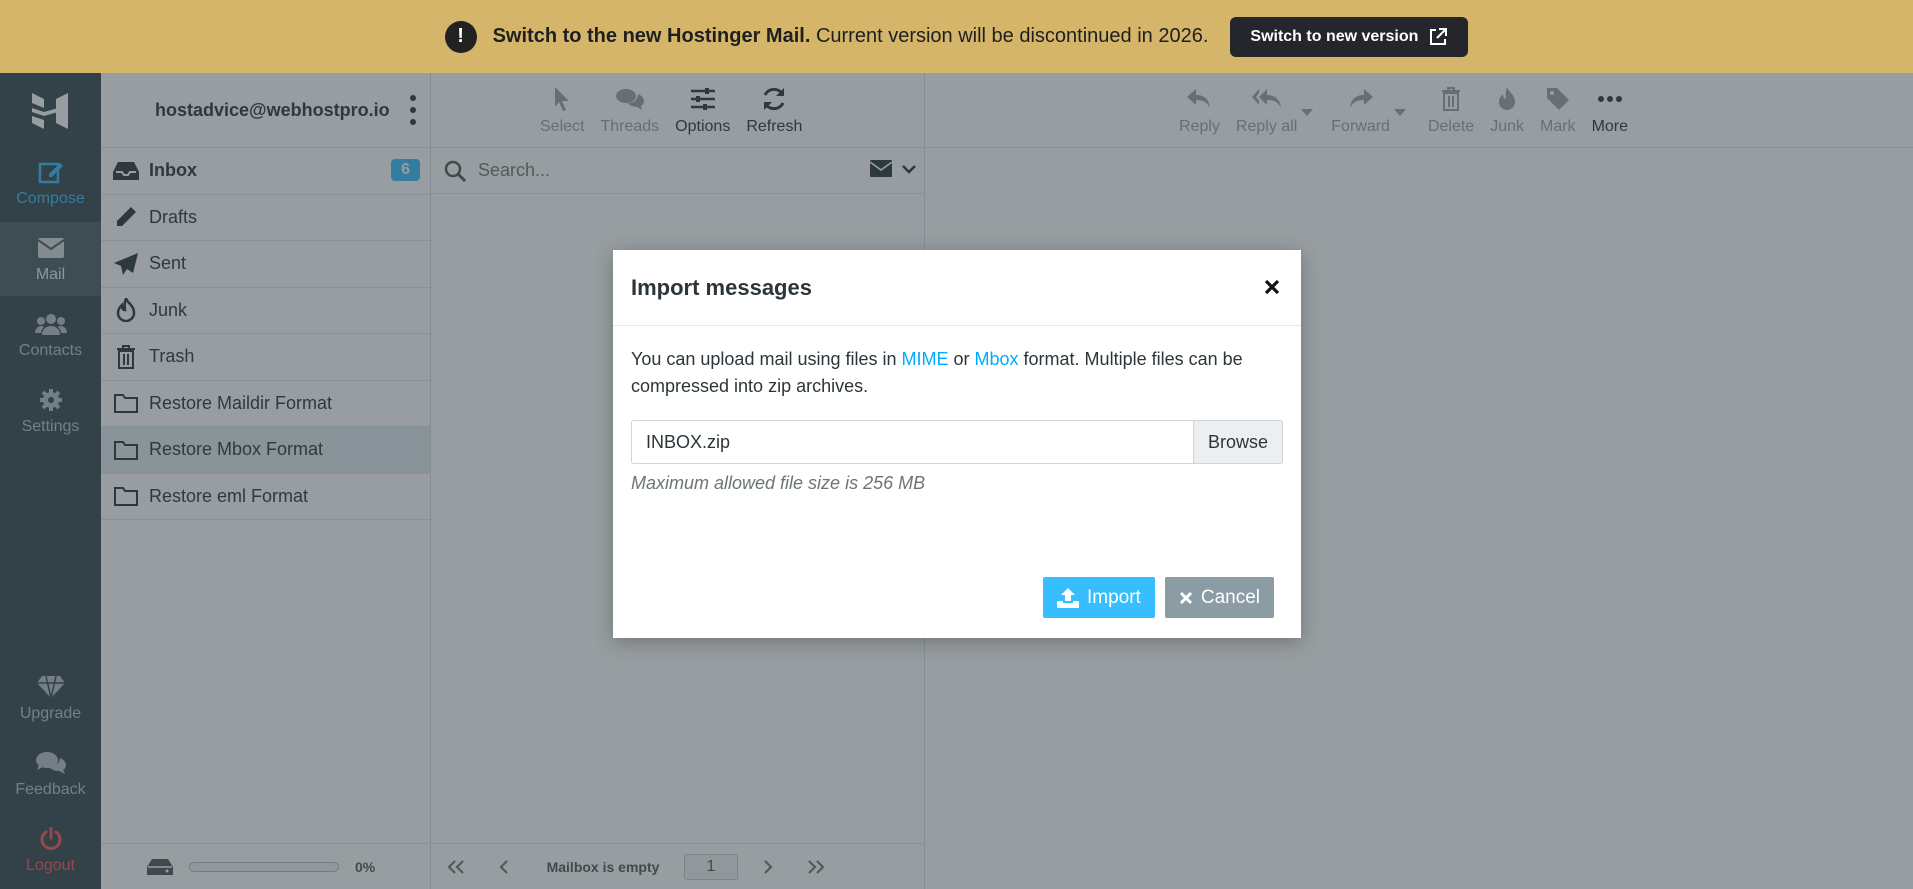  I want to click on switch-version-label: Switch to new version, so click(1334, 36).